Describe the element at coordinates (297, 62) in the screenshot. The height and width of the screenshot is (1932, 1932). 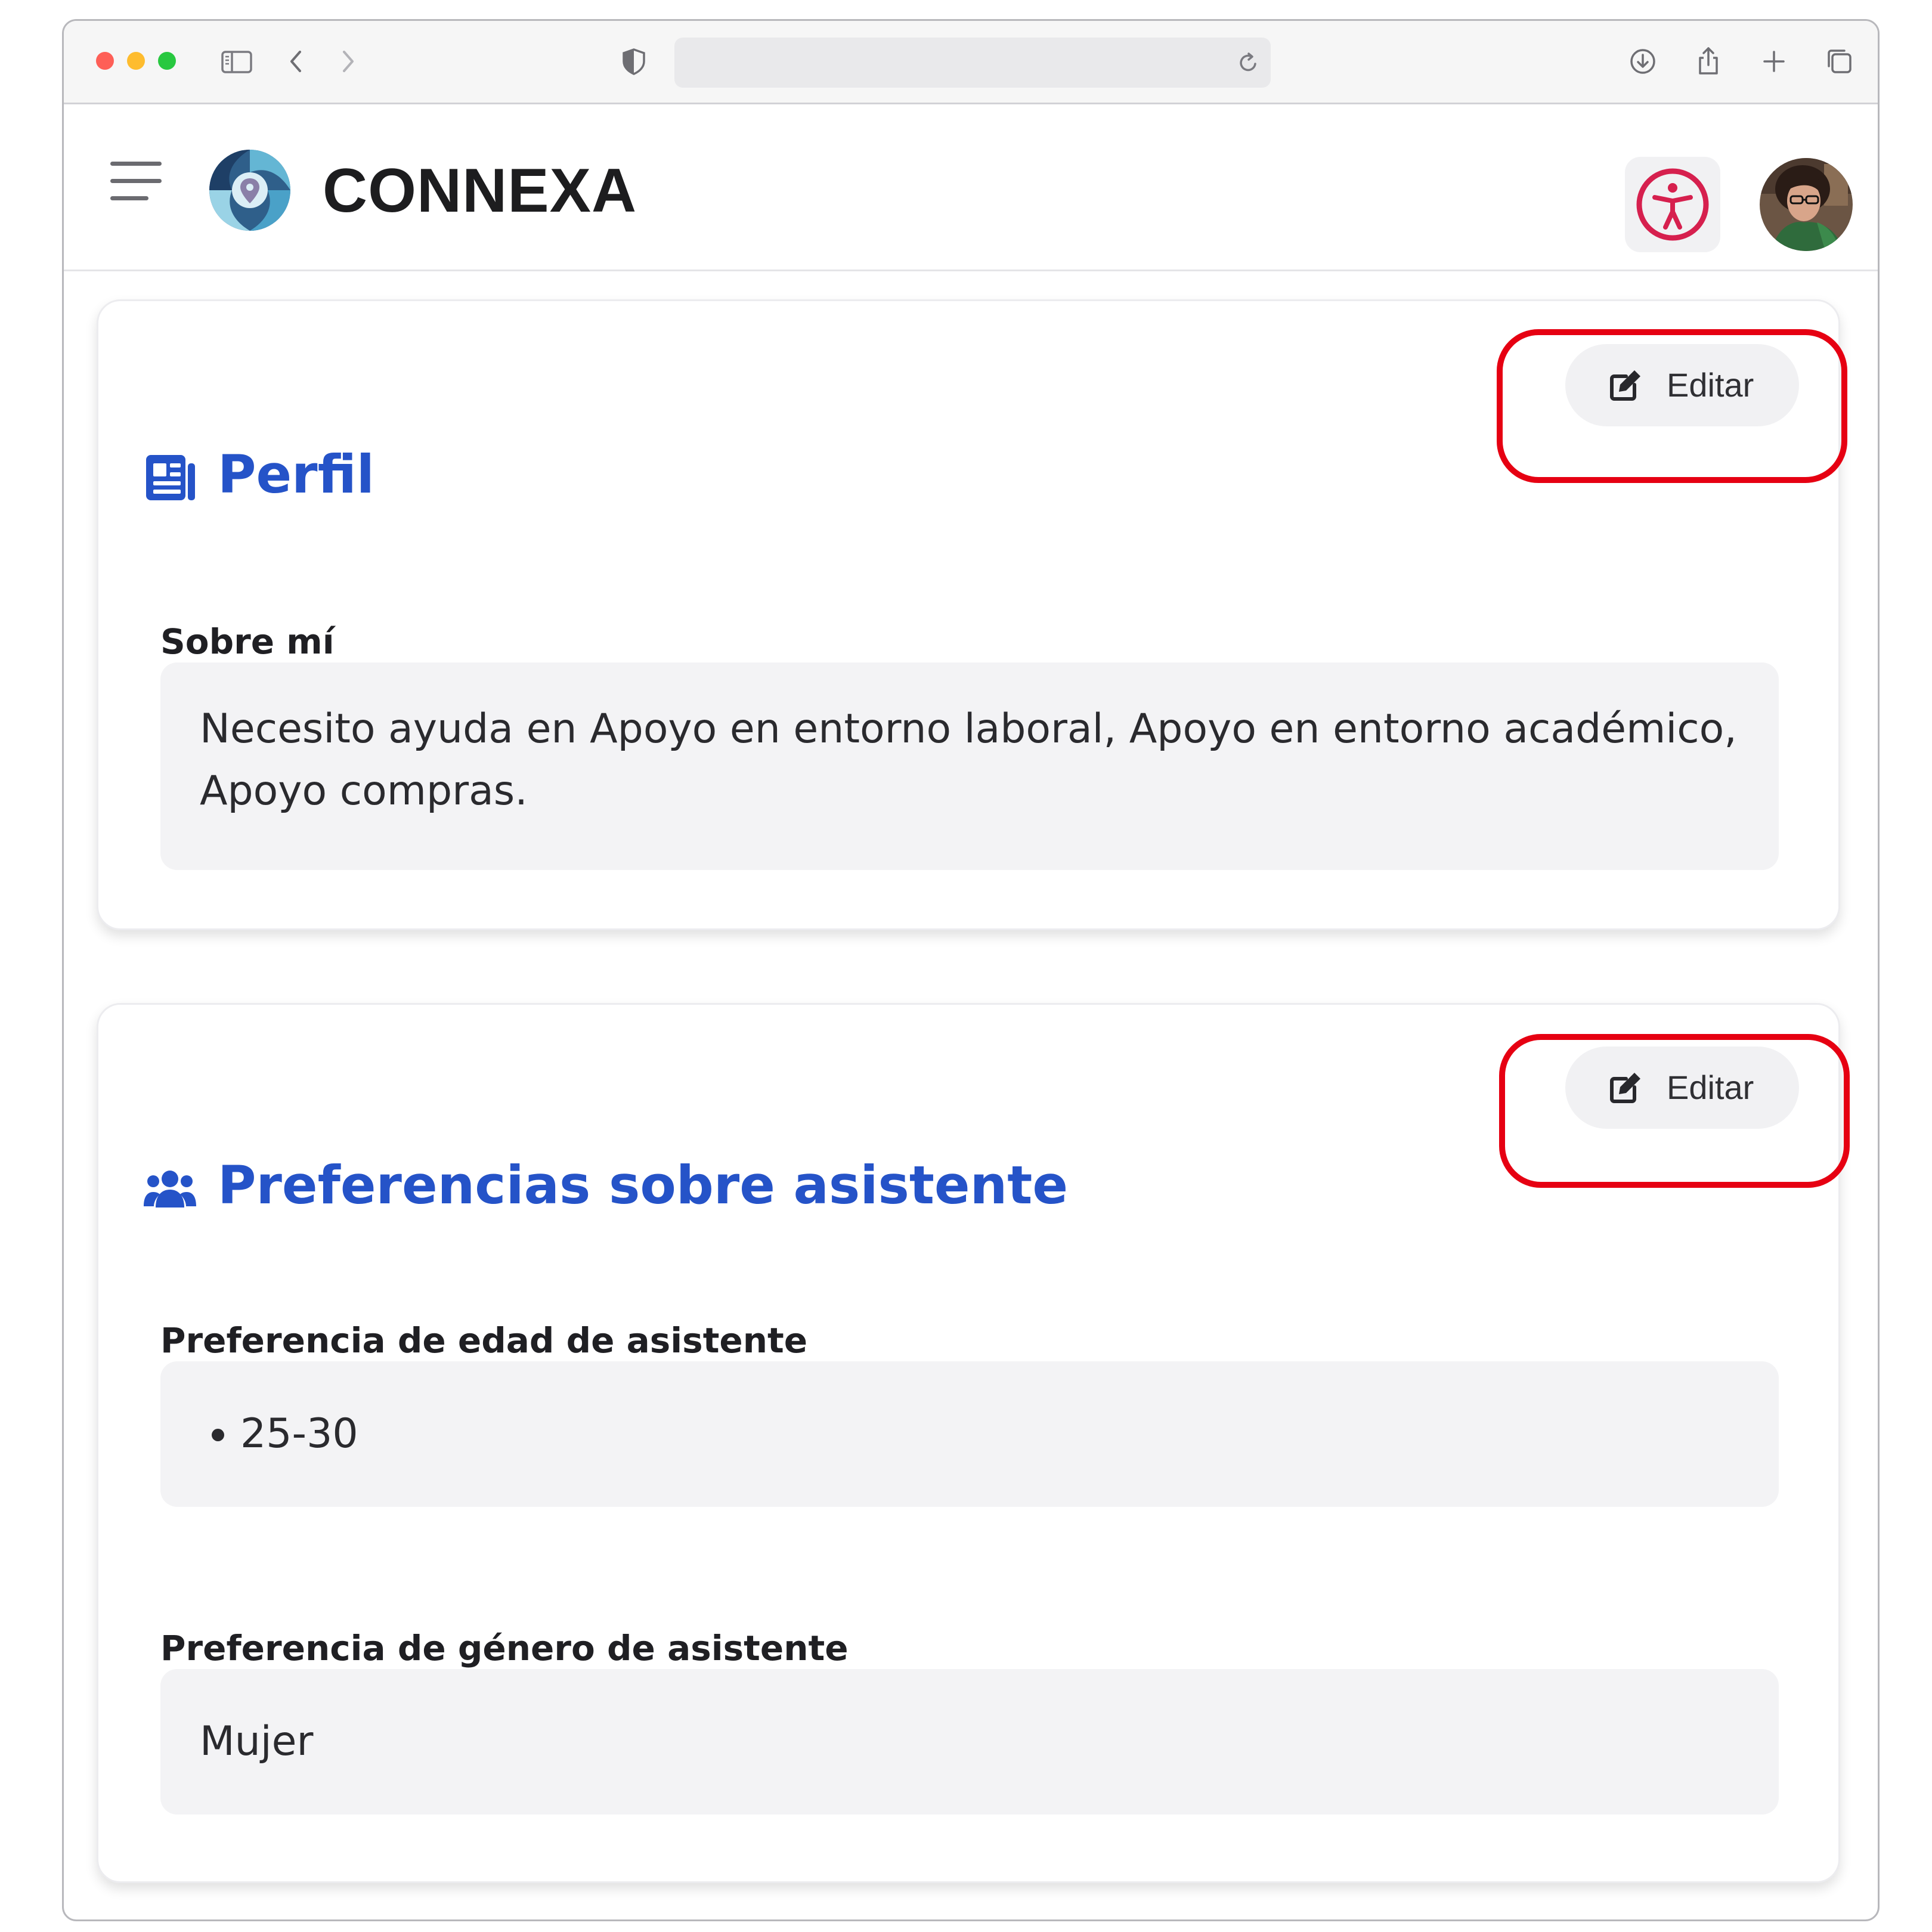
I see `back-icon` at that location.